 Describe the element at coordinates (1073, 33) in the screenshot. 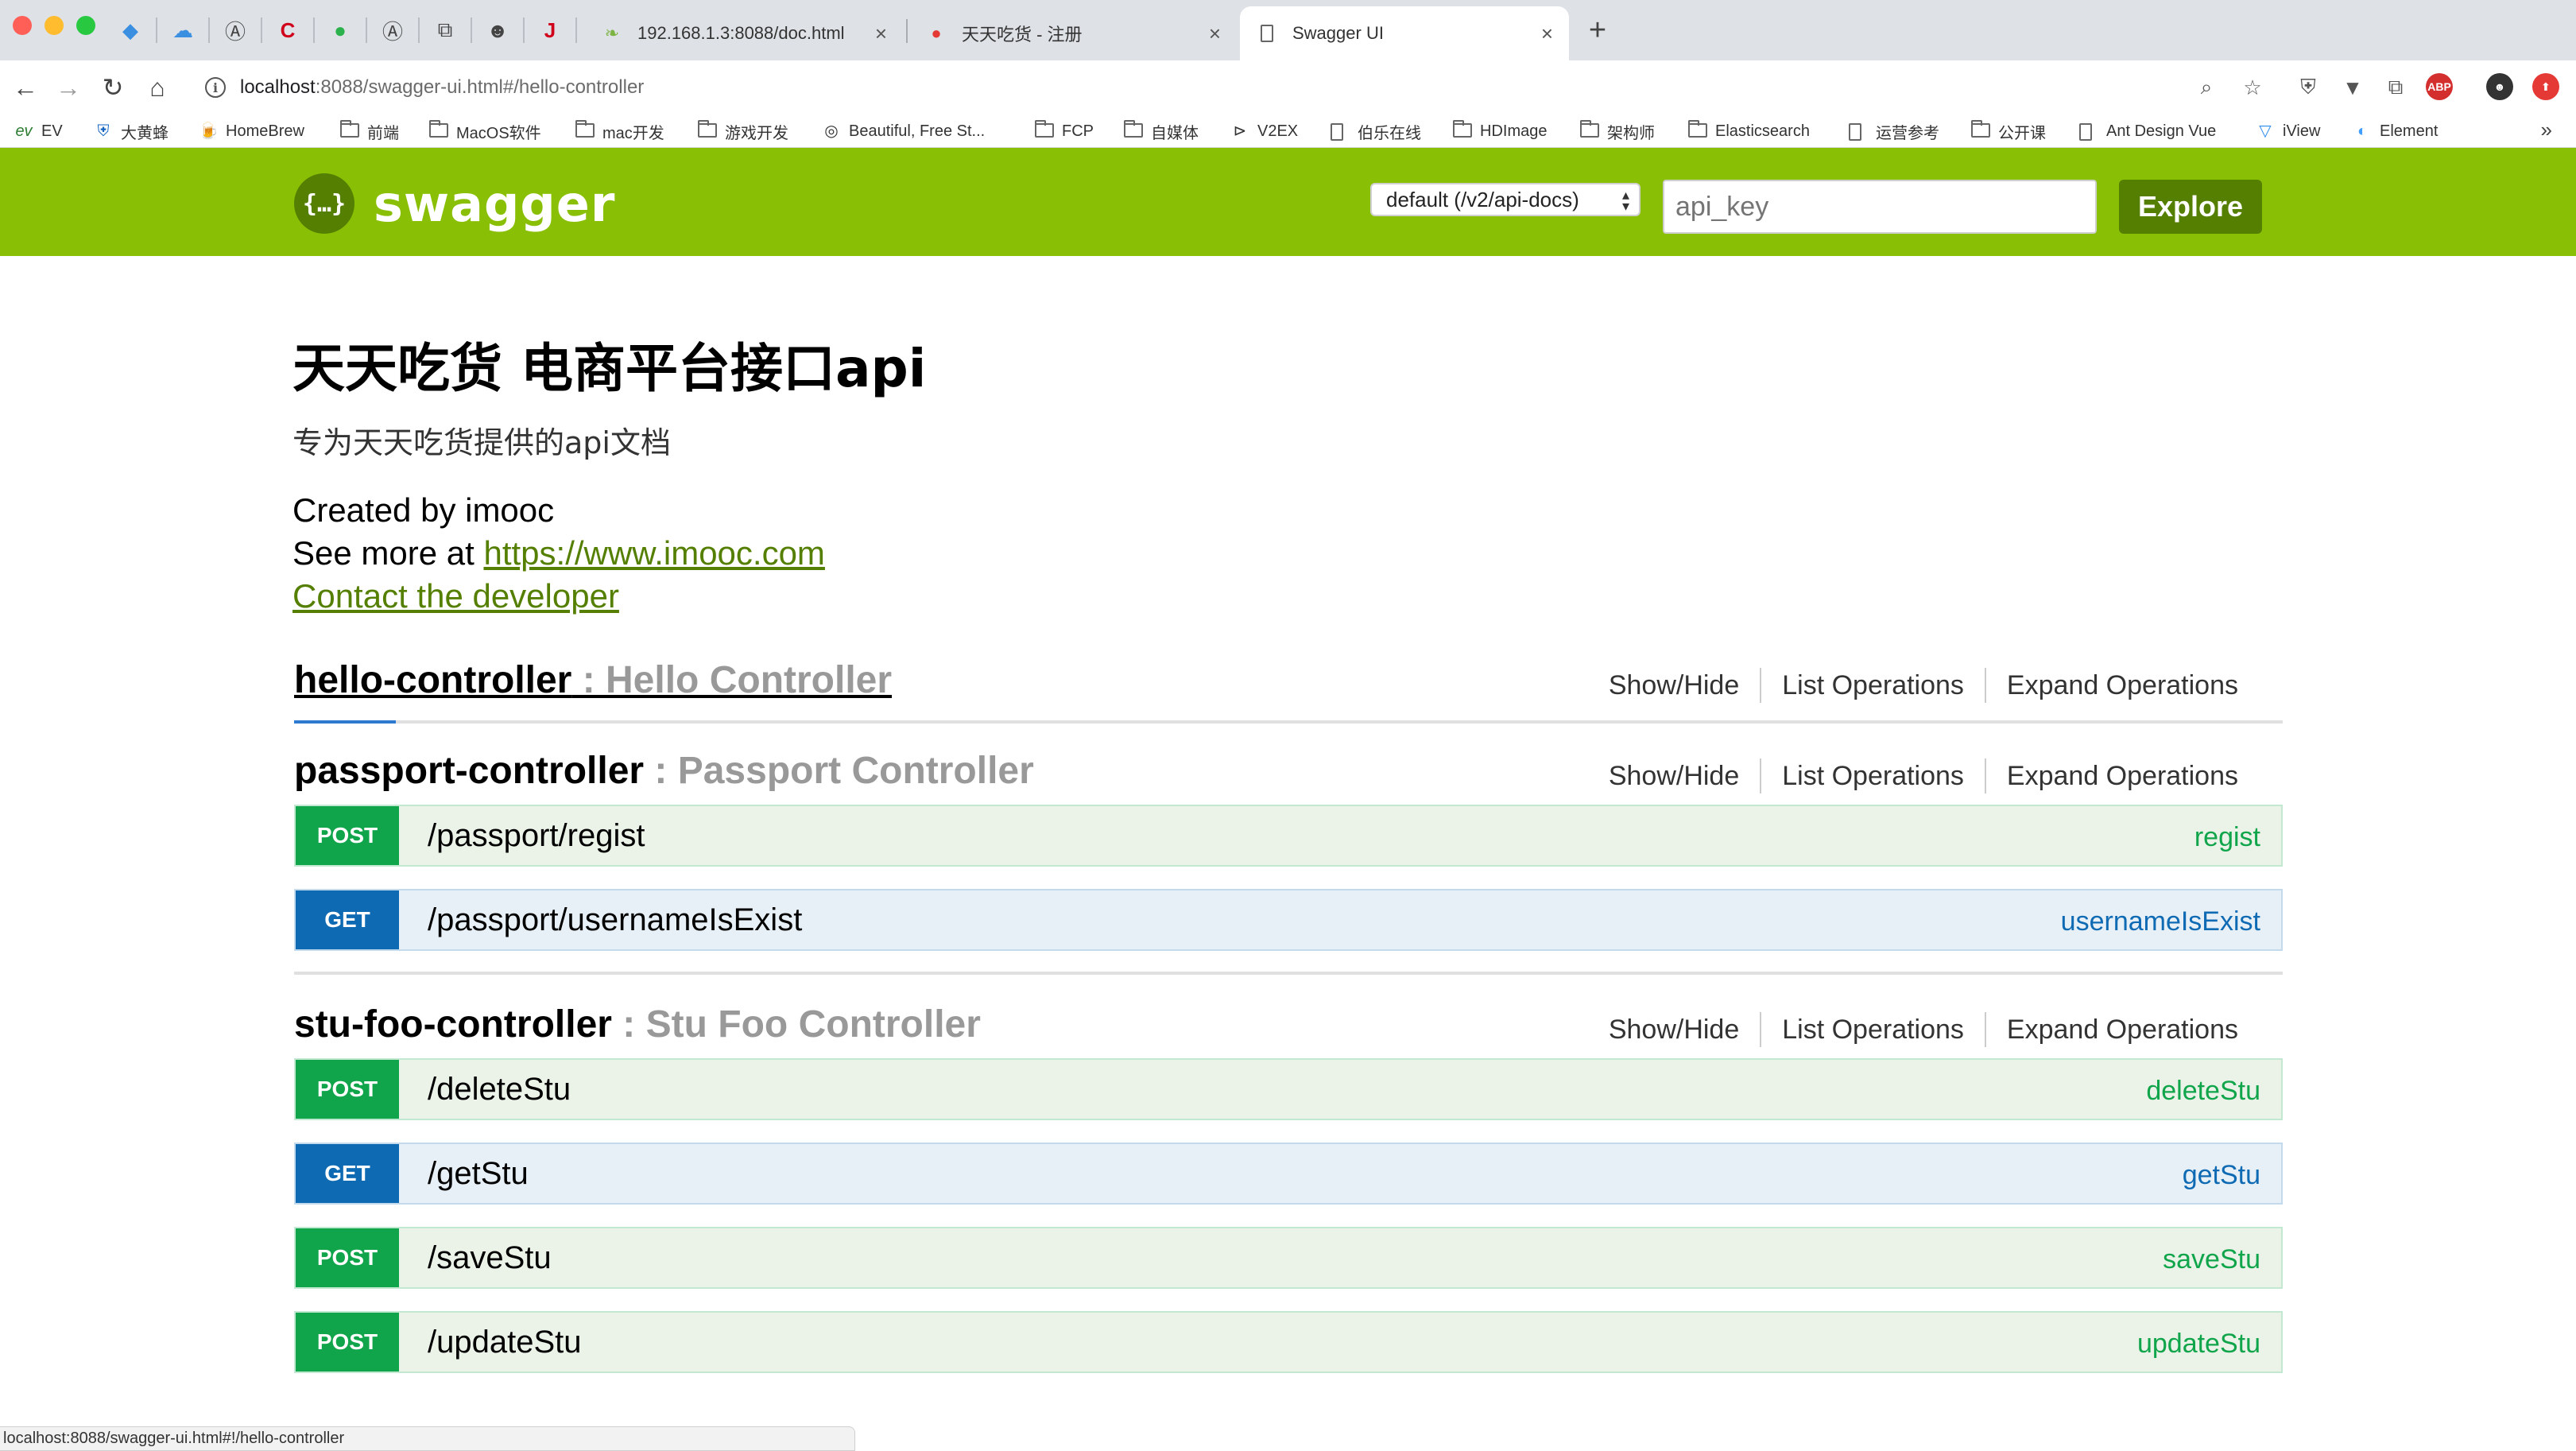

I see `browser-tab: ● 天天吃货 - 注册 ×` at that location.